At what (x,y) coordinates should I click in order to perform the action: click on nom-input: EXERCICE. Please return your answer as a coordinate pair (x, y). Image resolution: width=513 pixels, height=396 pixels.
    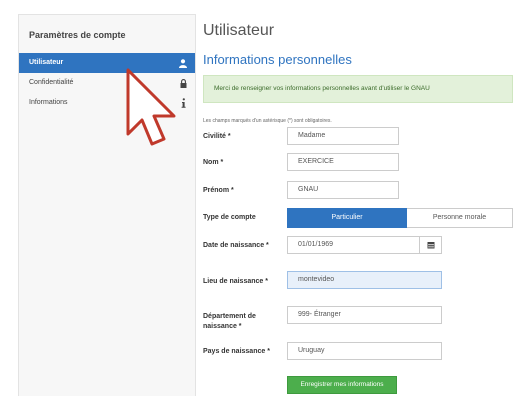
    Looking at the image, I should click on (343, 162).